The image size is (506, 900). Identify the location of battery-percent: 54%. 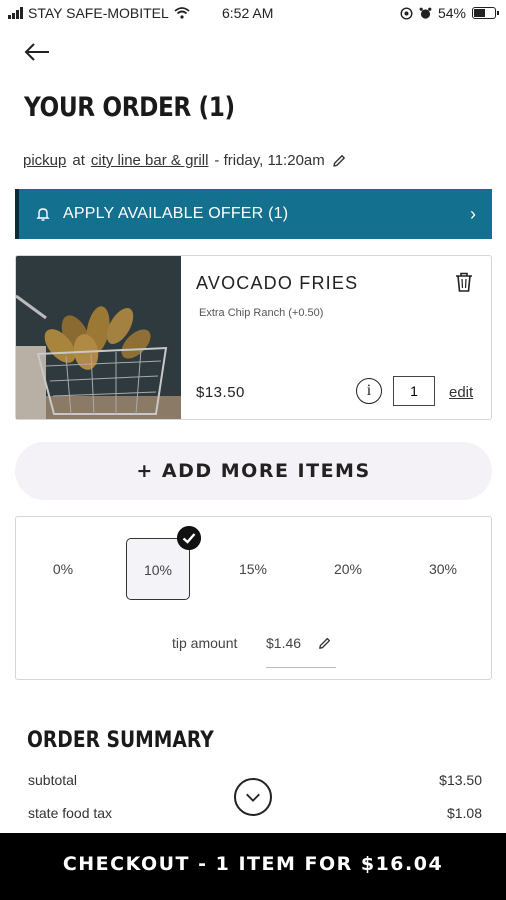
(451, 13).